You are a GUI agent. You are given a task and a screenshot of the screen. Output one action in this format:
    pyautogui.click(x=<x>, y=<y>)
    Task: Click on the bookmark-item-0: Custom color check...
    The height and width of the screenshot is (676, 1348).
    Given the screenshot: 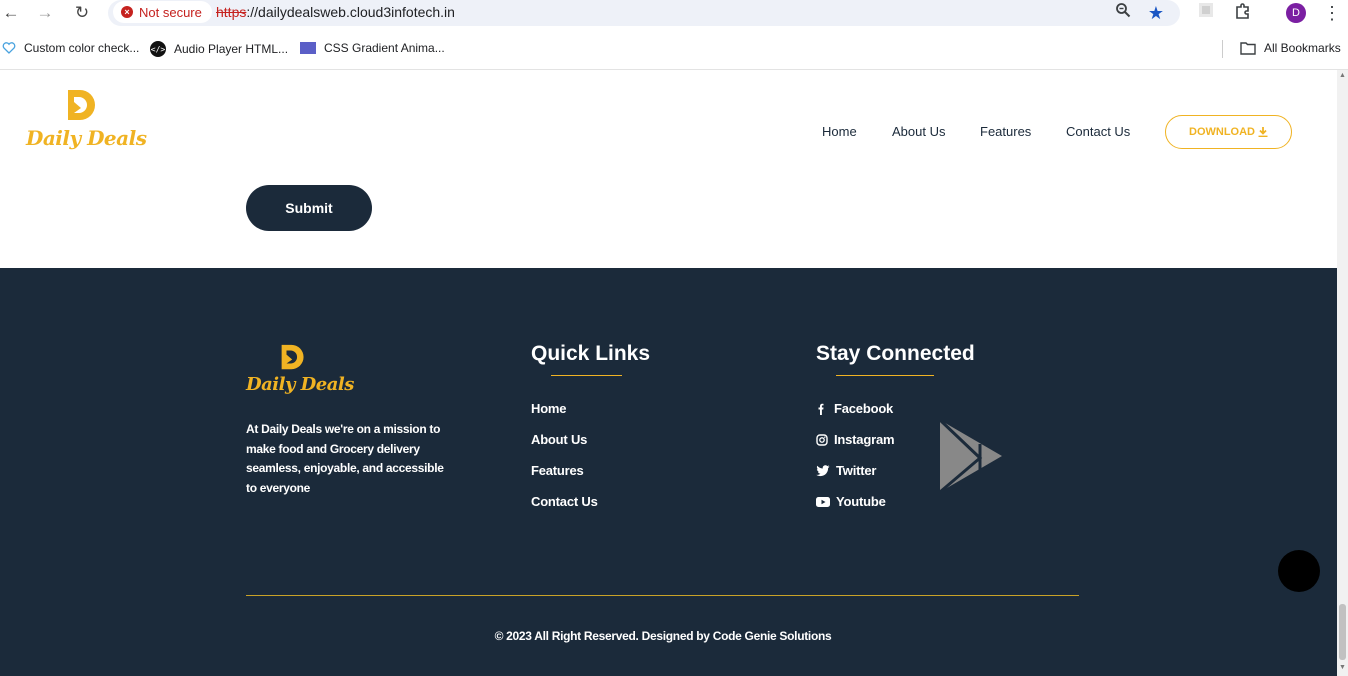 What is the action you would take?
    pyautogui.click(x=70, y=48)
    